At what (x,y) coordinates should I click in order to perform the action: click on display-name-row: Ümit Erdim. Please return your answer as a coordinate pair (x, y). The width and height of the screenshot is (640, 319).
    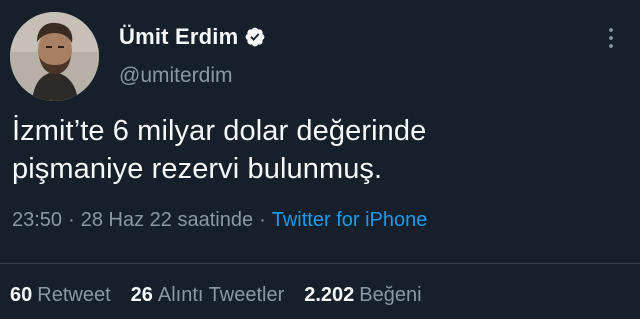
    Looking at the image, I should click on (192, 37).